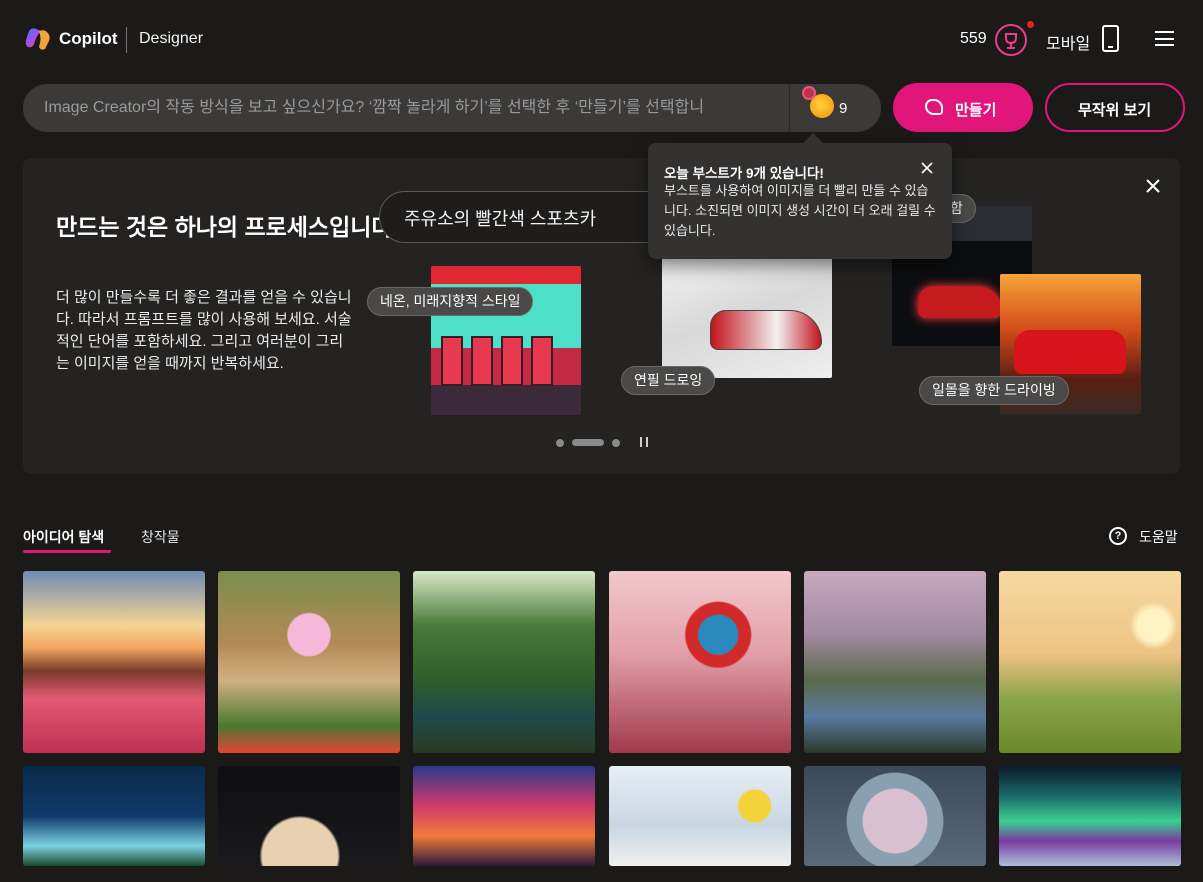 This screenshot has width=1203, height=882. I want to click on tab-explore-ideas: 아이디어 탐색, so click(63, 537).